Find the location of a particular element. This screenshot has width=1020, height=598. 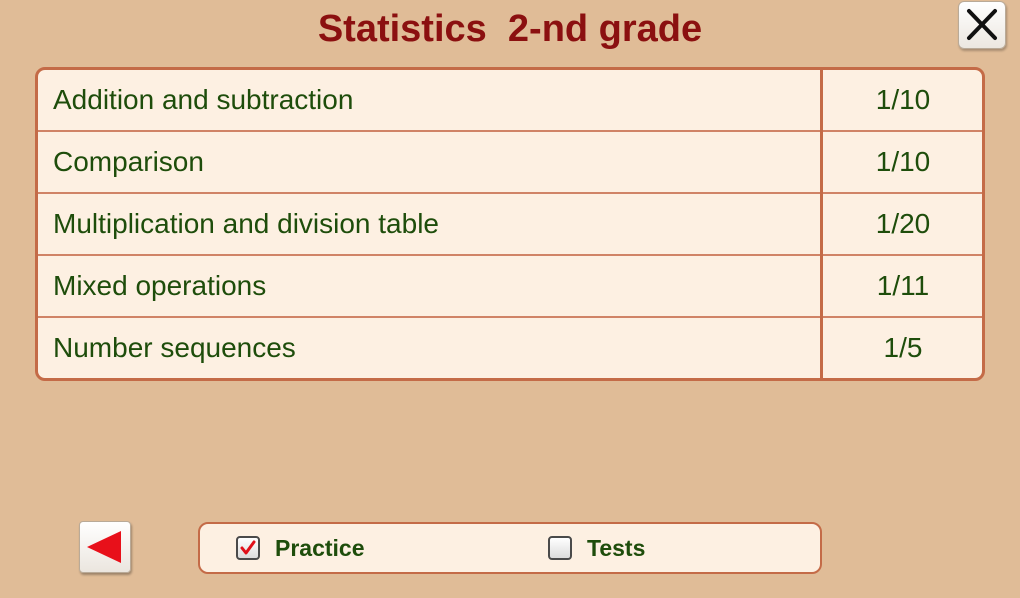

topic-name: Number sequences is located at coordinates (174, 347).